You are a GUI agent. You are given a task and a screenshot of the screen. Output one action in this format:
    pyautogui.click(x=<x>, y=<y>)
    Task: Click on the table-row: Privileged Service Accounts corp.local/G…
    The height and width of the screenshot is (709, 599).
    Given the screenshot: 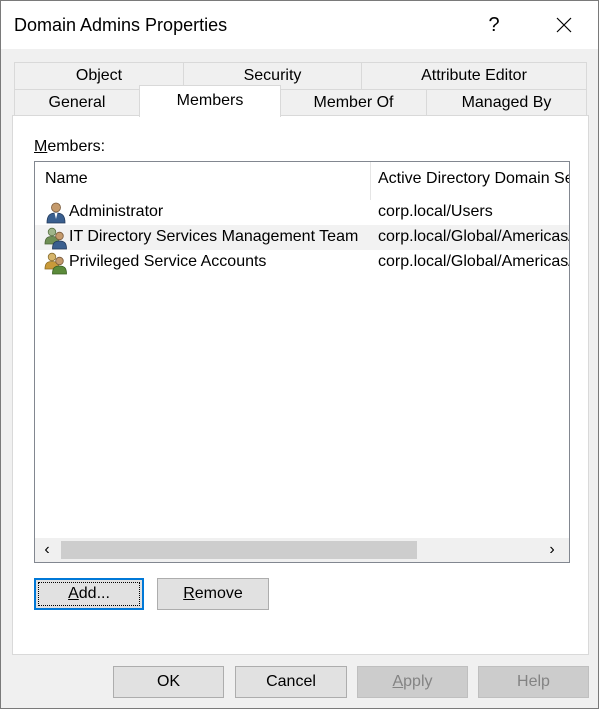 What is the action you would take?
    pyautogui.click(x=302, y=262)
    